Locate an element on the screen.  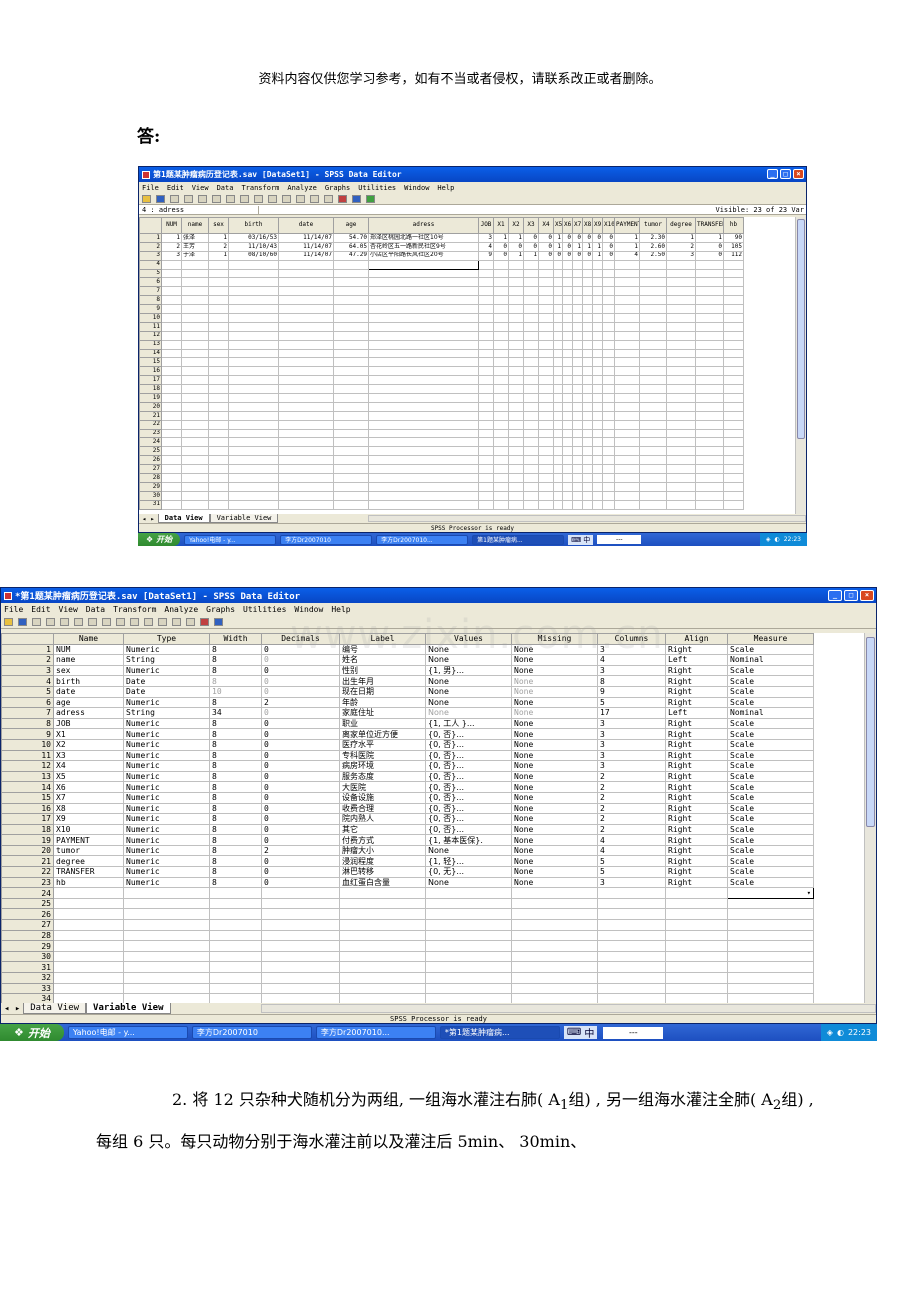
row-header: 23 is located at coordinates (27, 882).